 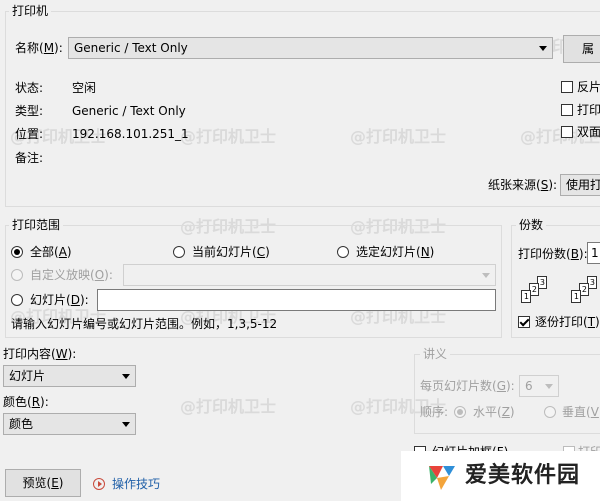 What do you see at coordinates (136, 484) in the screenshot?
I see `tips-link: 操作技巧` at bounding box center [136, 484].